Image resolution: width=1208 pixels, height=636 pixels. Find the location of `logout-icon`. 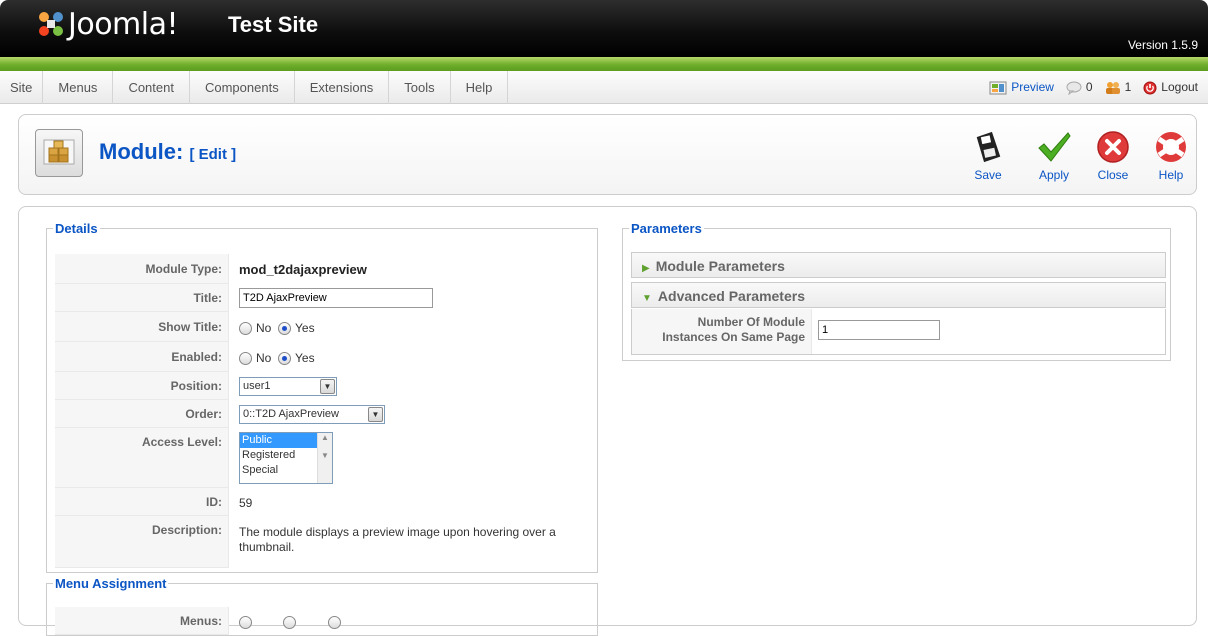

logout-icon is located at coordinates (1150, 87).